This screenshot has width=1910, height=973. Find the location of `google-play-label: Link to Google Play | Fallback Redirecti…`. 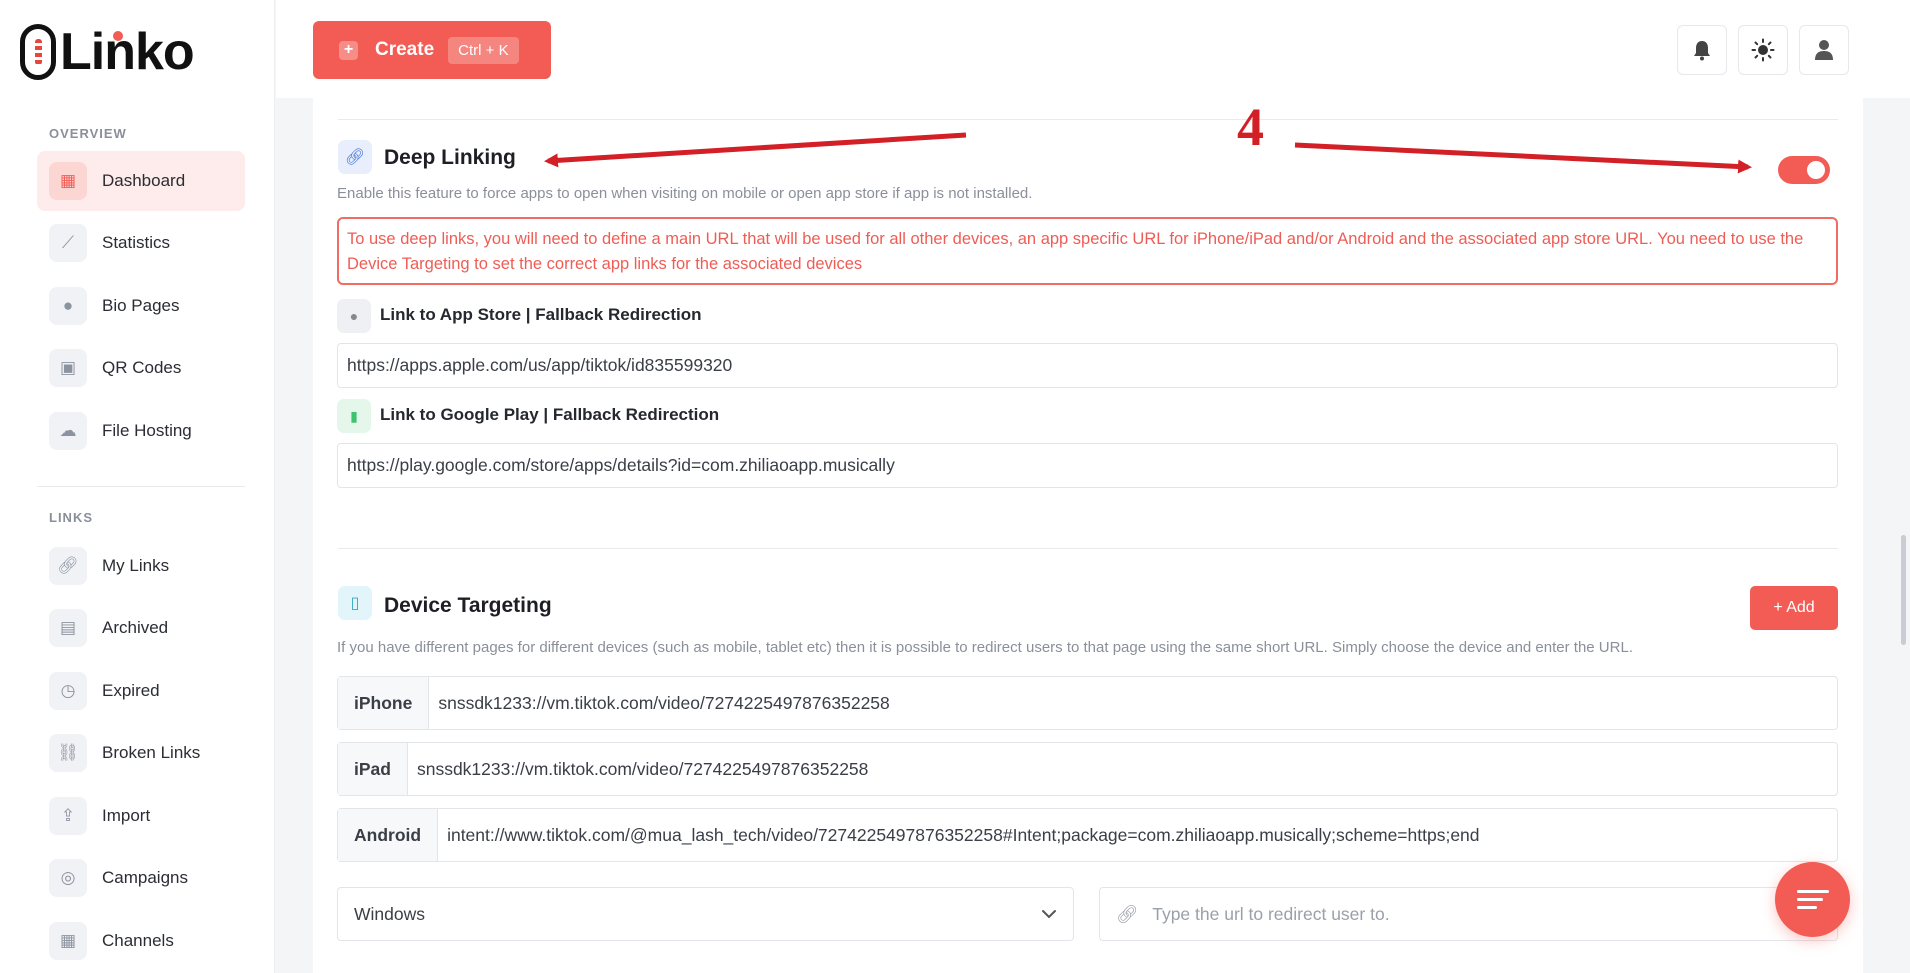

google-play-label: Link to Google Play | Fallback Redirecti… is located at coordinates (550, 414).